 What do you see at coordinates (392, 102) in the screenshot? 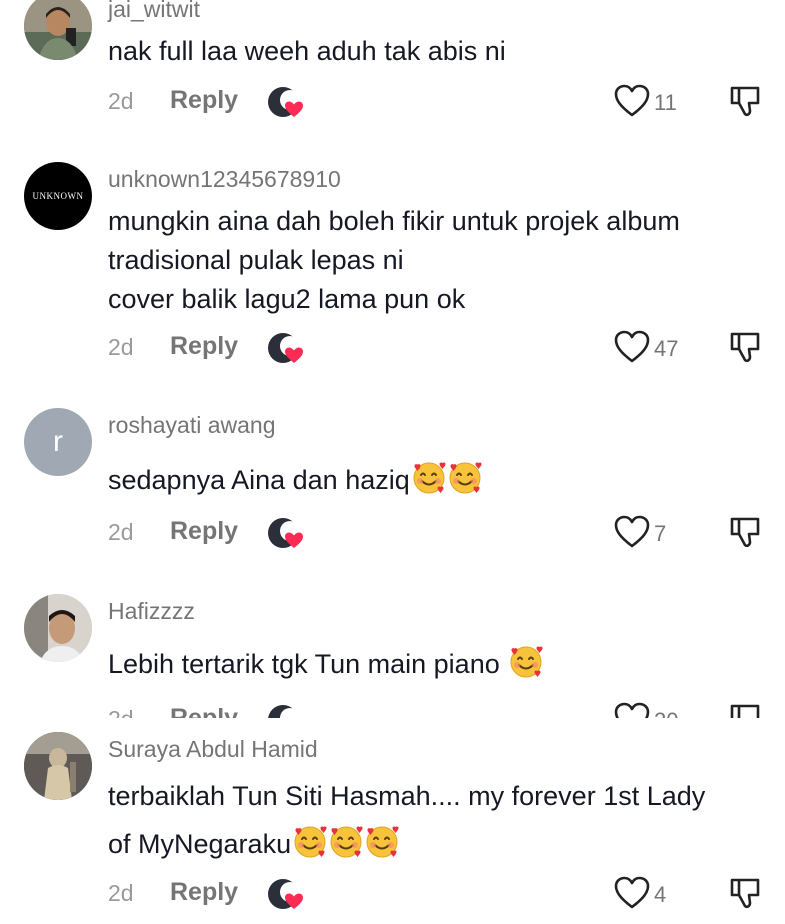
I see `comment-actions: 2d Reply 11` at bounding box center [392, 102].